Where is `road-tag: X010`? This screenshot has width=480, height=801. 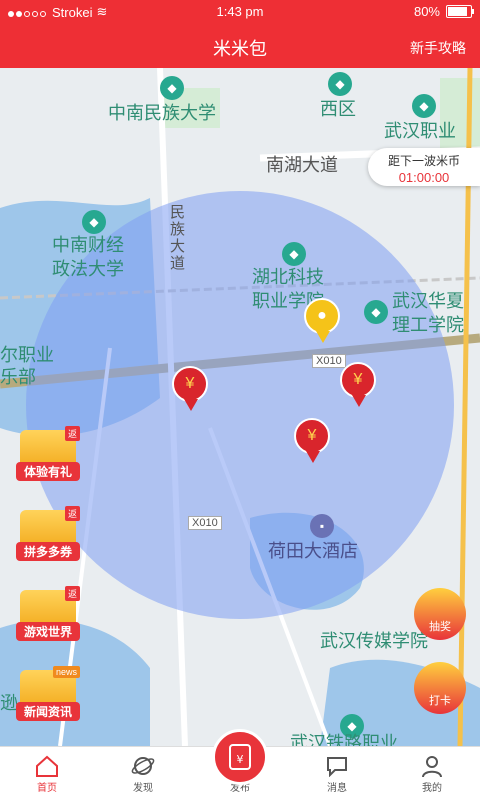
road-tag: X010 is located at coordinates (205, 523).